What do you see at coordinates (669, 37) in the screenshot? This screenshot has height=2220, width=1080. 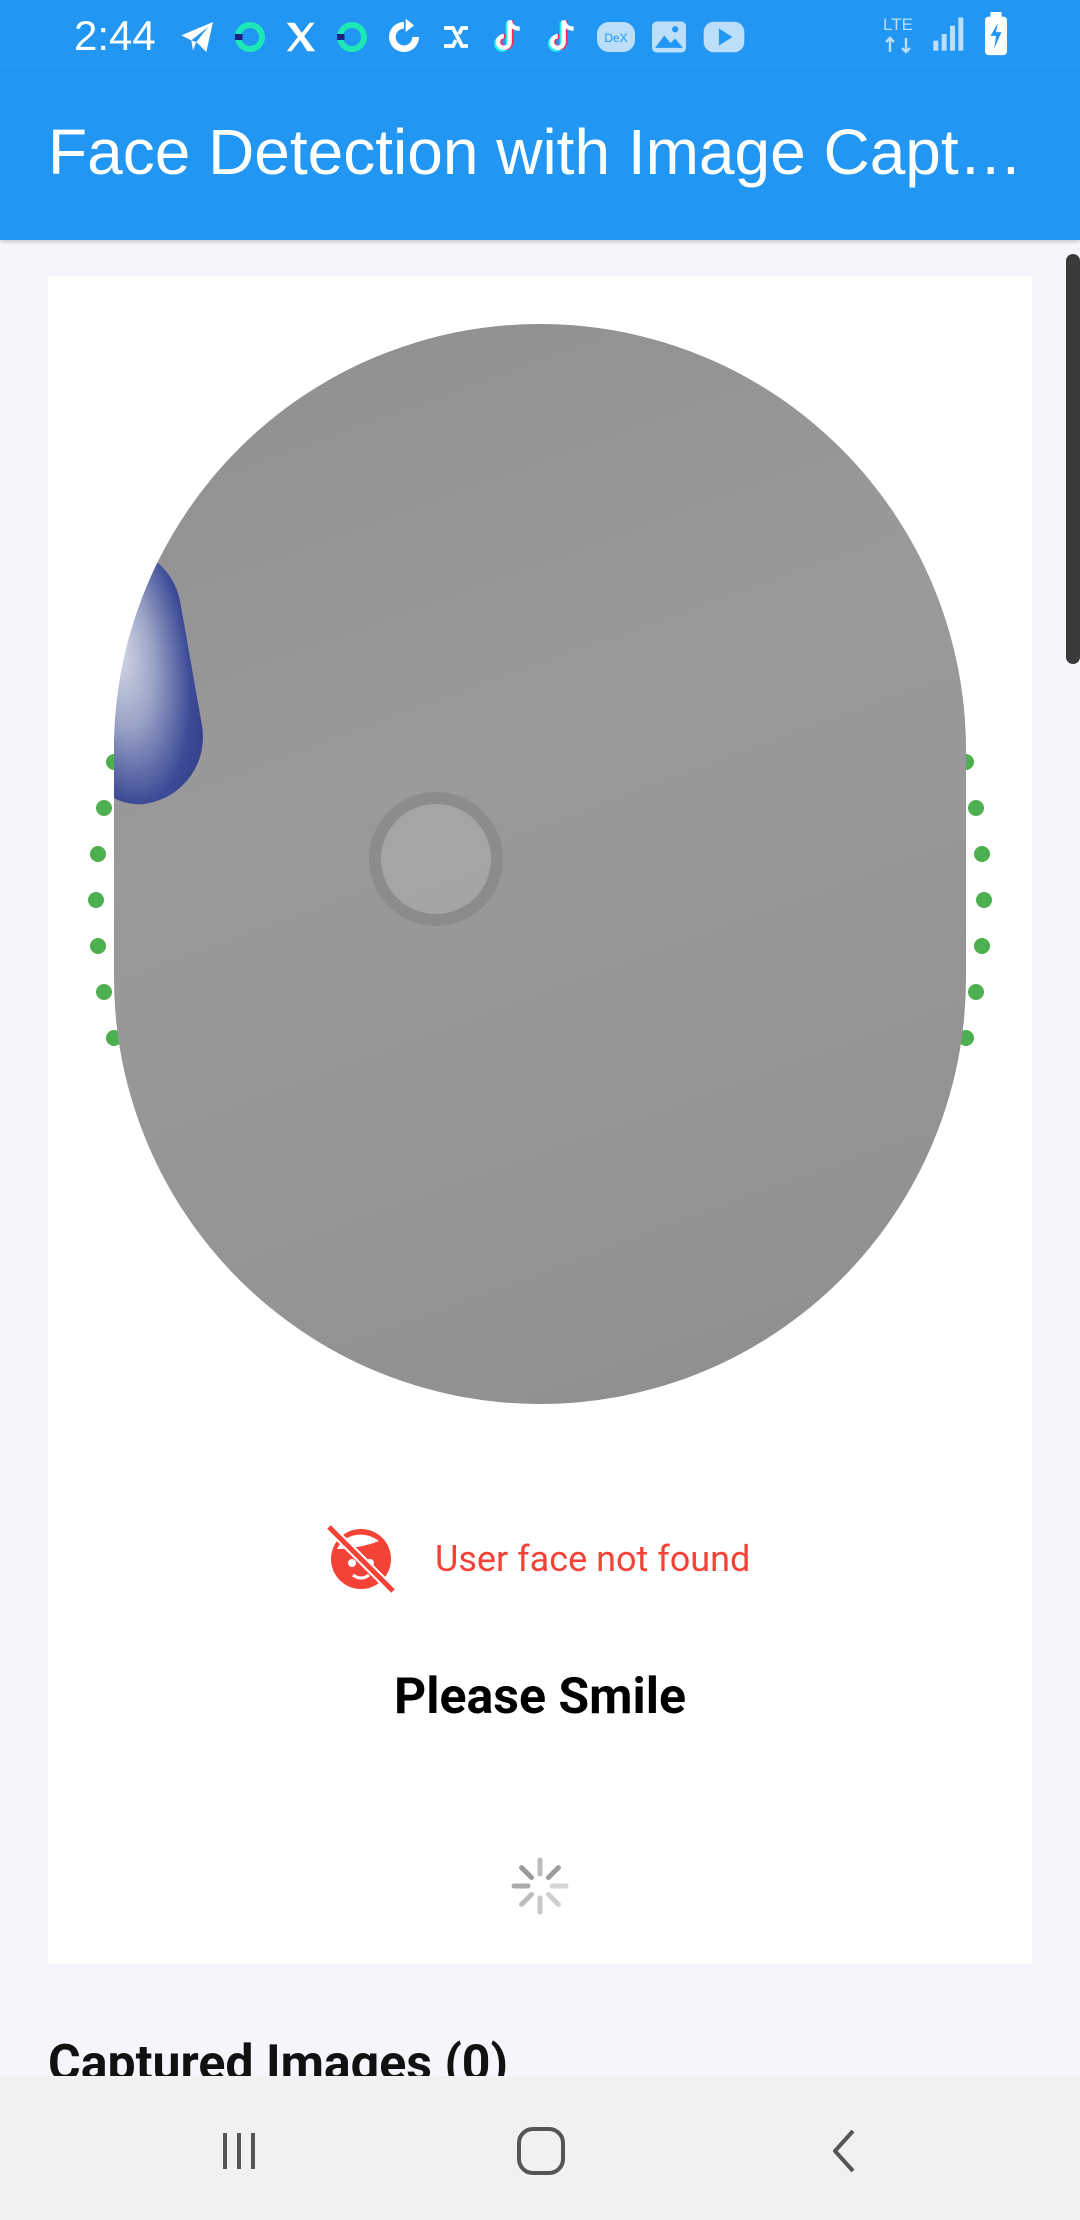 I see `image-icon` at bounding box center [669, 37].